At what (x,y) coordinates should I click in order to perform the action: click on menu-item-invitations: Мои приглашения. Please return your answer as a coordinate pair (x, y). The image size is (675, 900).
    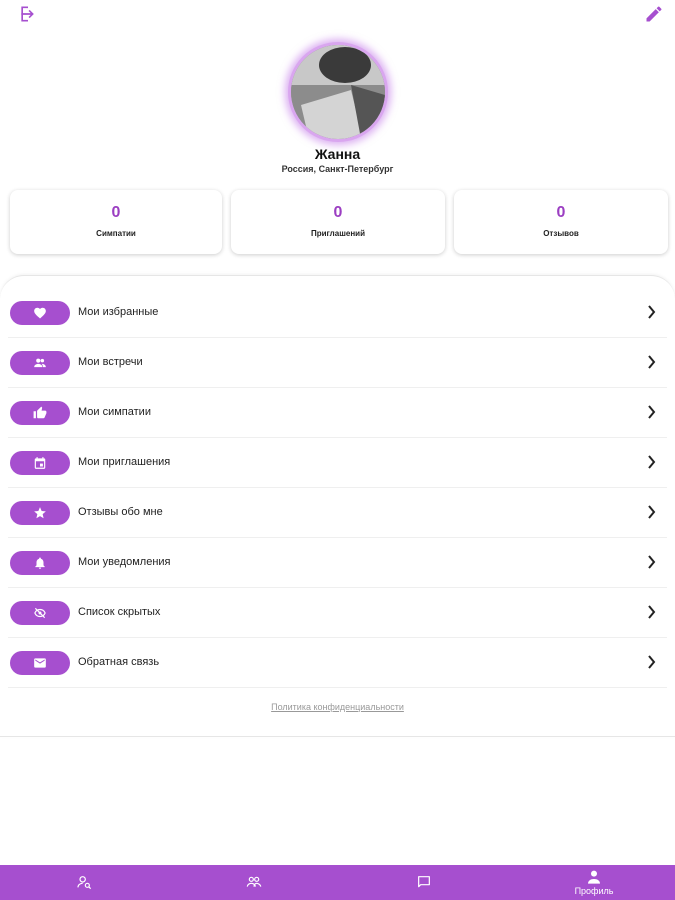
    Looking at the image, I should click on (337, 463).